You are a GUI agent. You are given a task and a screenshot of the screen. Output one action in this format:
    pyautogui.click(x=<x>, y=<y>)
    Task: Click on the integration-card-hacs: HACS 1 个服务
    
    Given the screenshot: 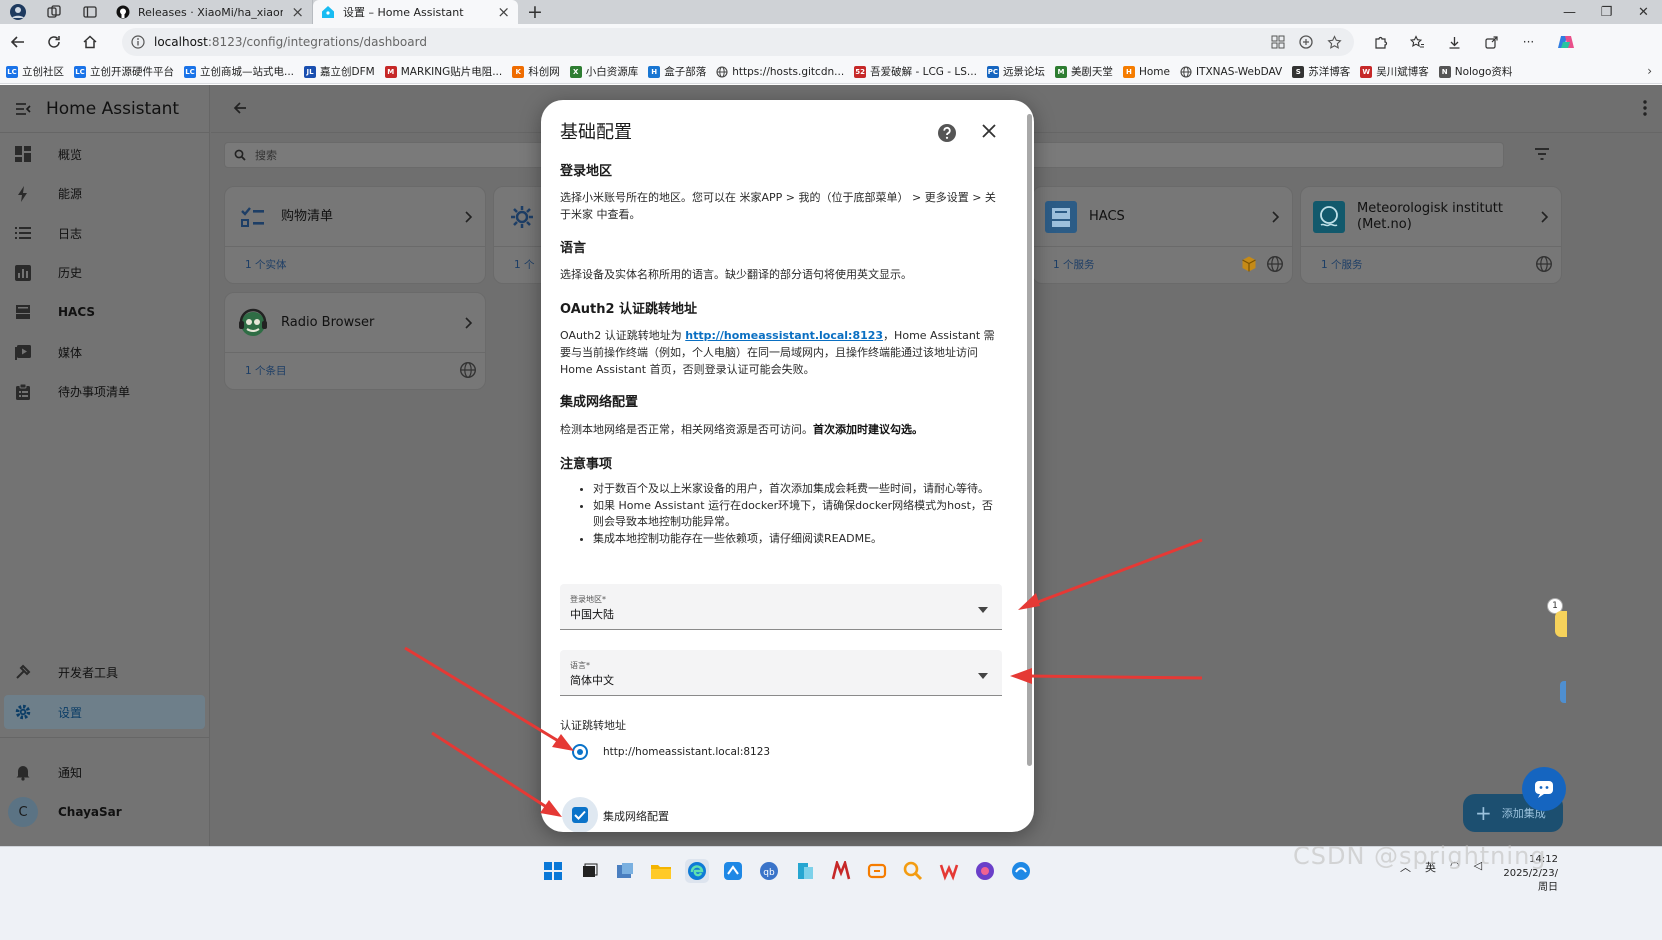 What is the action you would take?
    pyautogui.click(x=1162, y=235)
    